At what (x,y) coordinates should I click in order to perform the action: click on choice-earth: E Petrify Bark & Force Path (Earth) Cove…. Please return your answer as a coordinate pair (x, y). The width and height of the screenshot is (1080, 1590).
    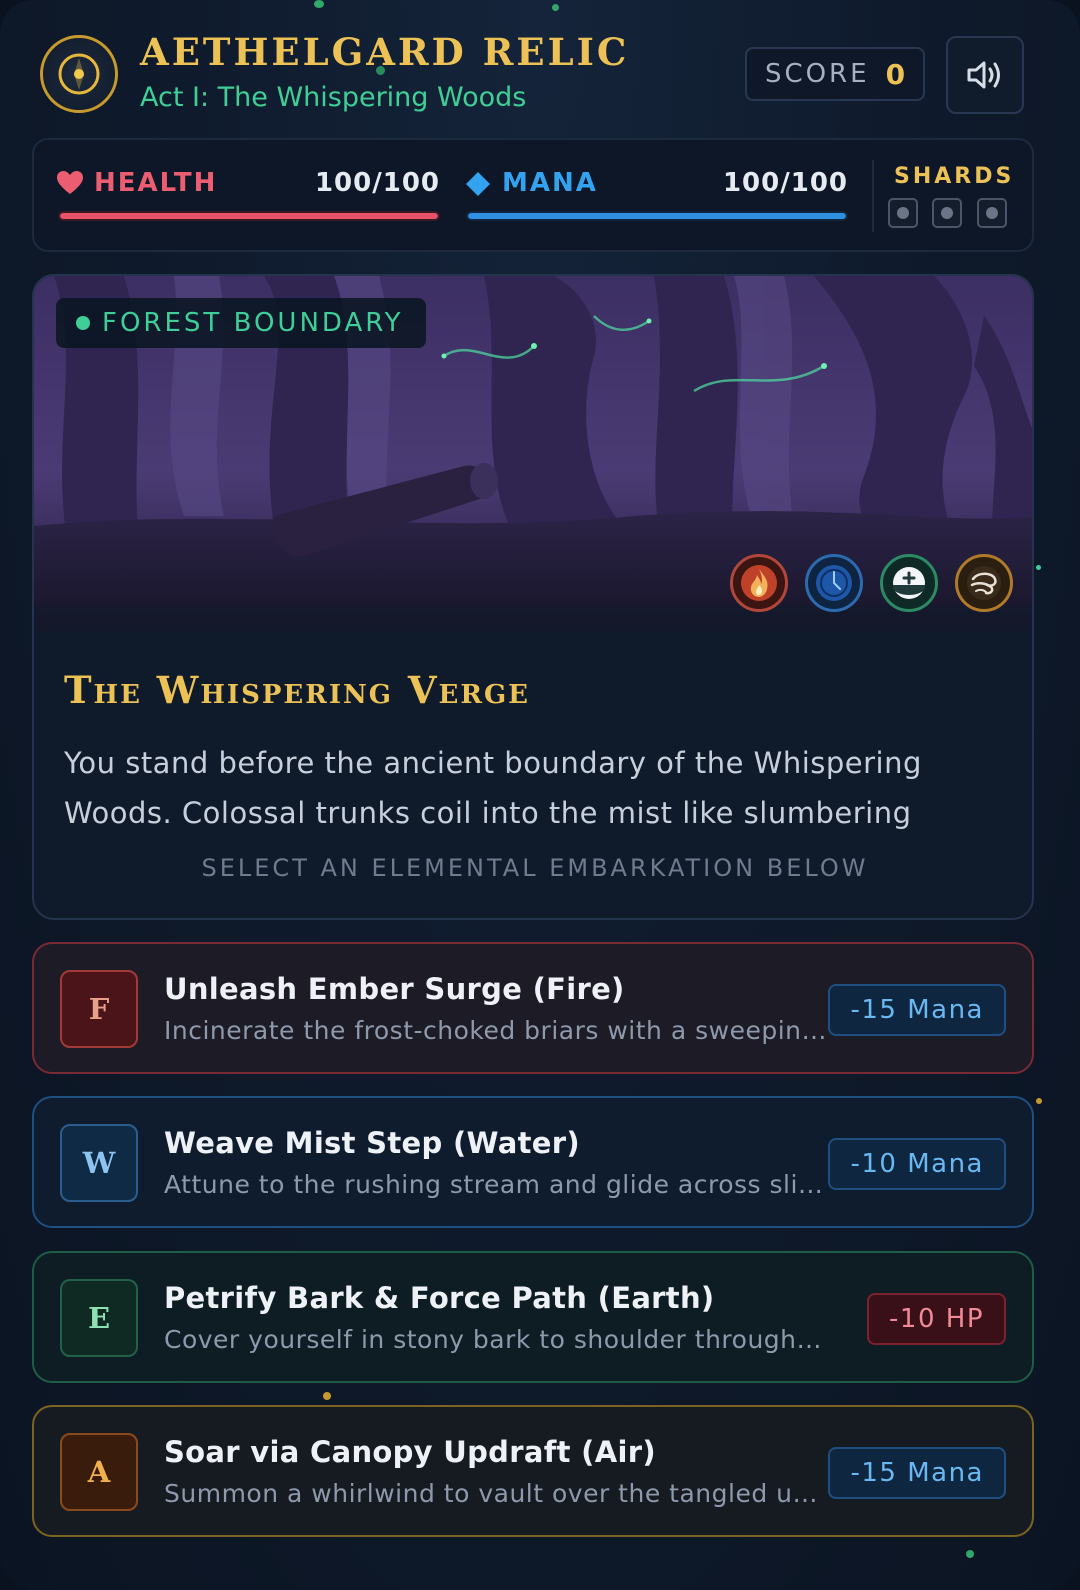
    Looking at the image, I should click on (533, 1317).